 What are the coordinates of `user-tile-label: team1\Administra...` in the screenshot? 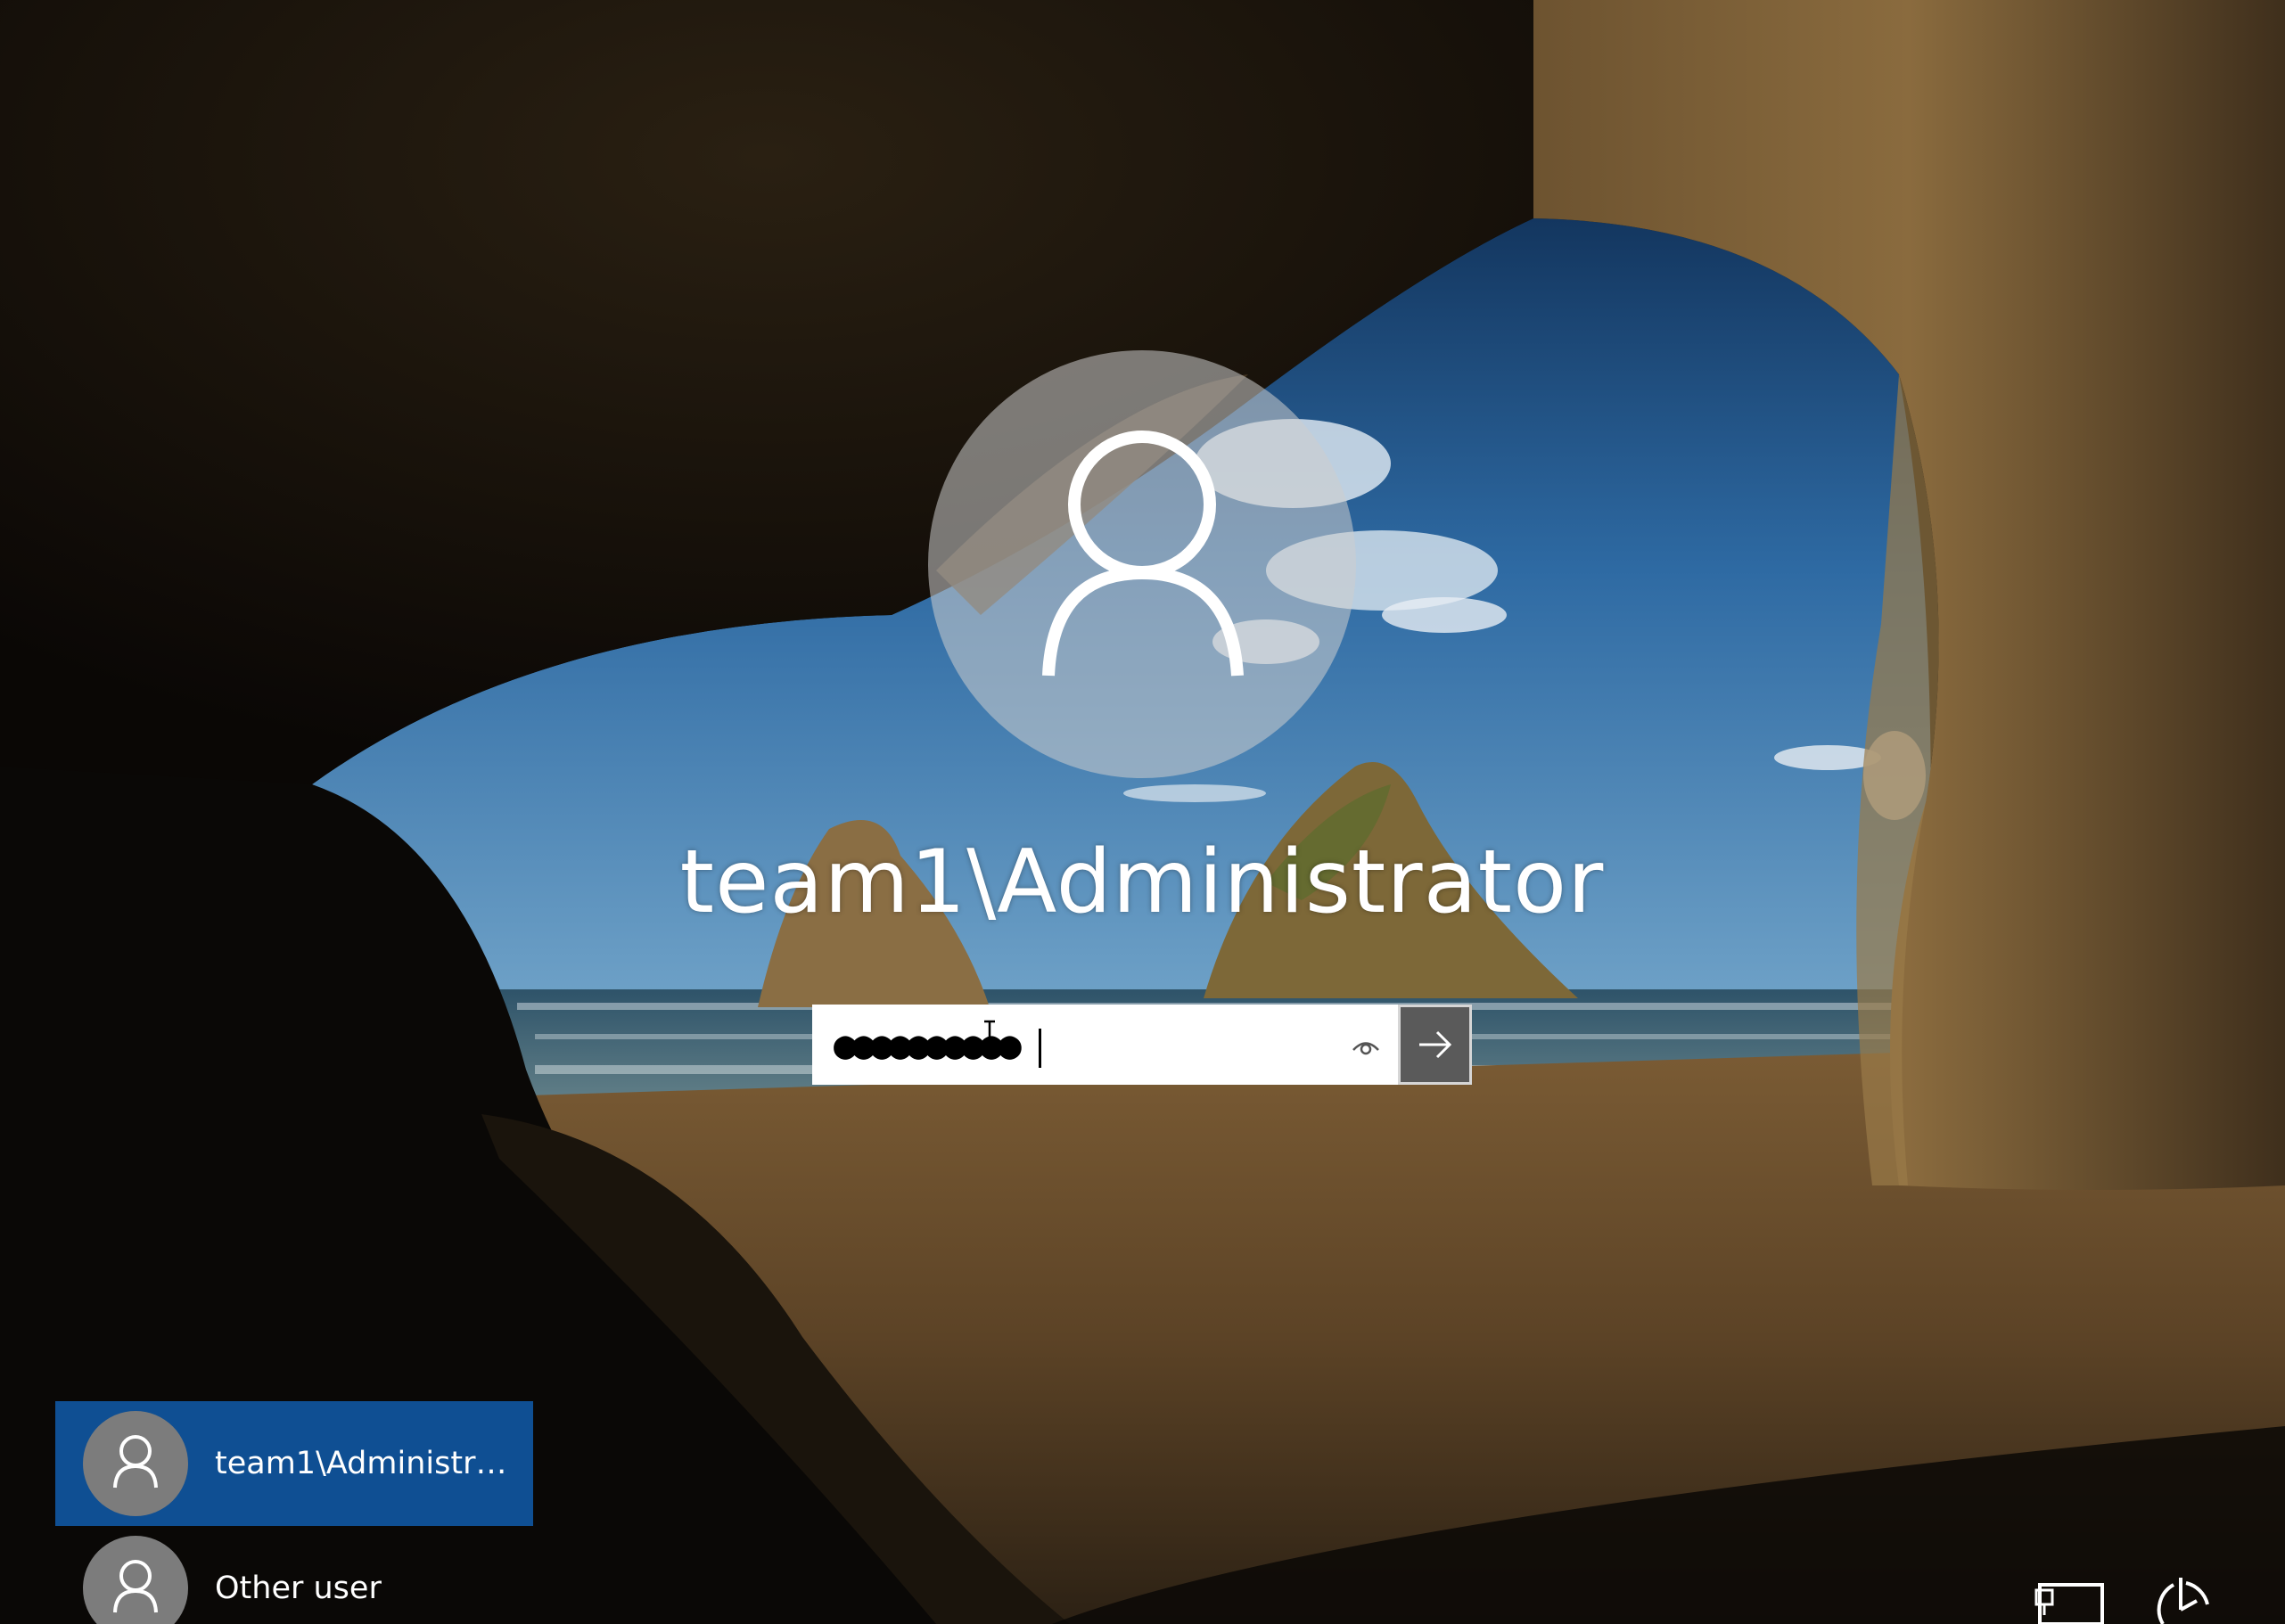 It's located at (367, 1463).